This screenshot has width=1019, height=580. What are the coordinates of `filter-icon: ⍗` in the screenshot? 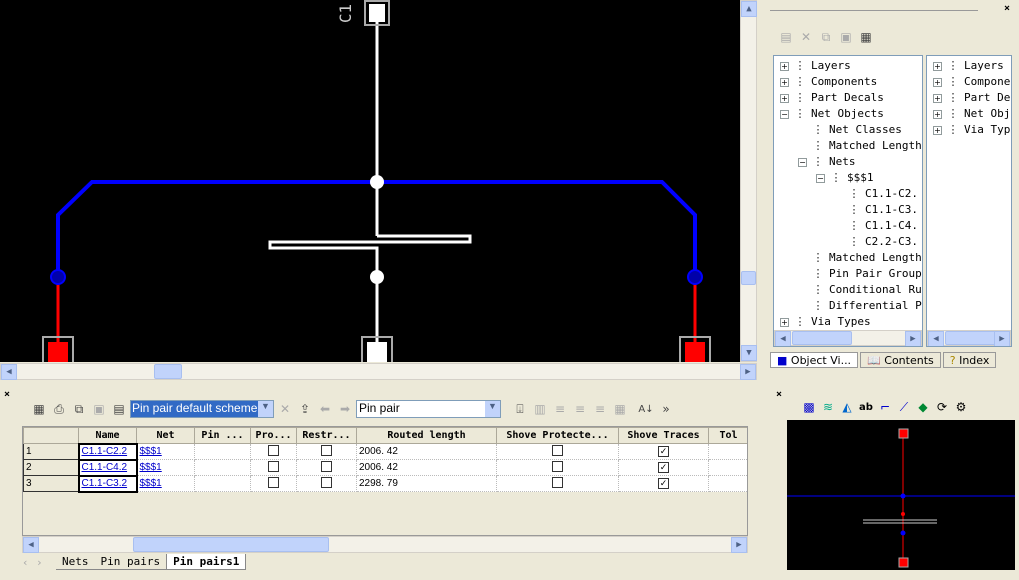 It's located at (520, 409).